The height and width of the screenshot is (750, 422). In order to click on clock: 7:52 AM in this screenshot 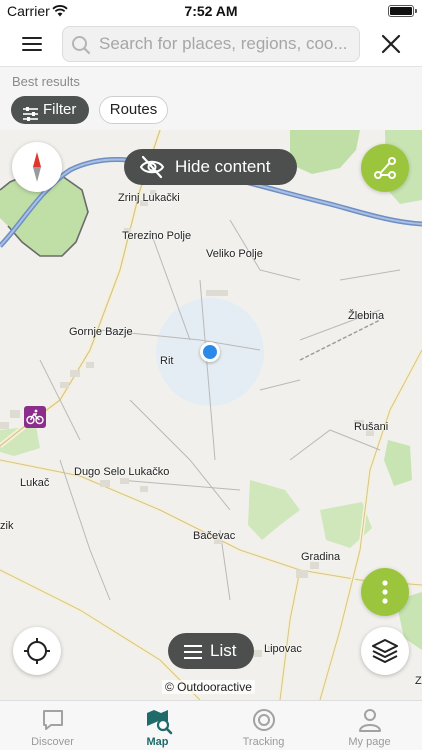, I will do `click(211, 11)`.